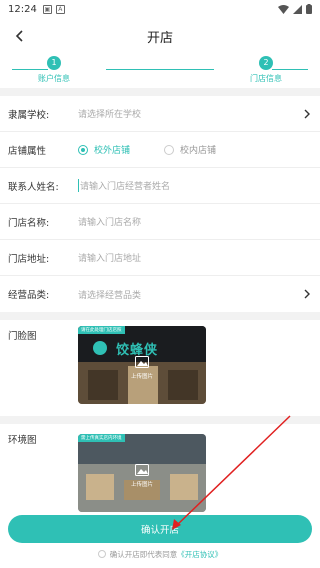 This screenshot has height=568, width=320. I want to click on store-type-label: 店铺属性, so click(27, 151).